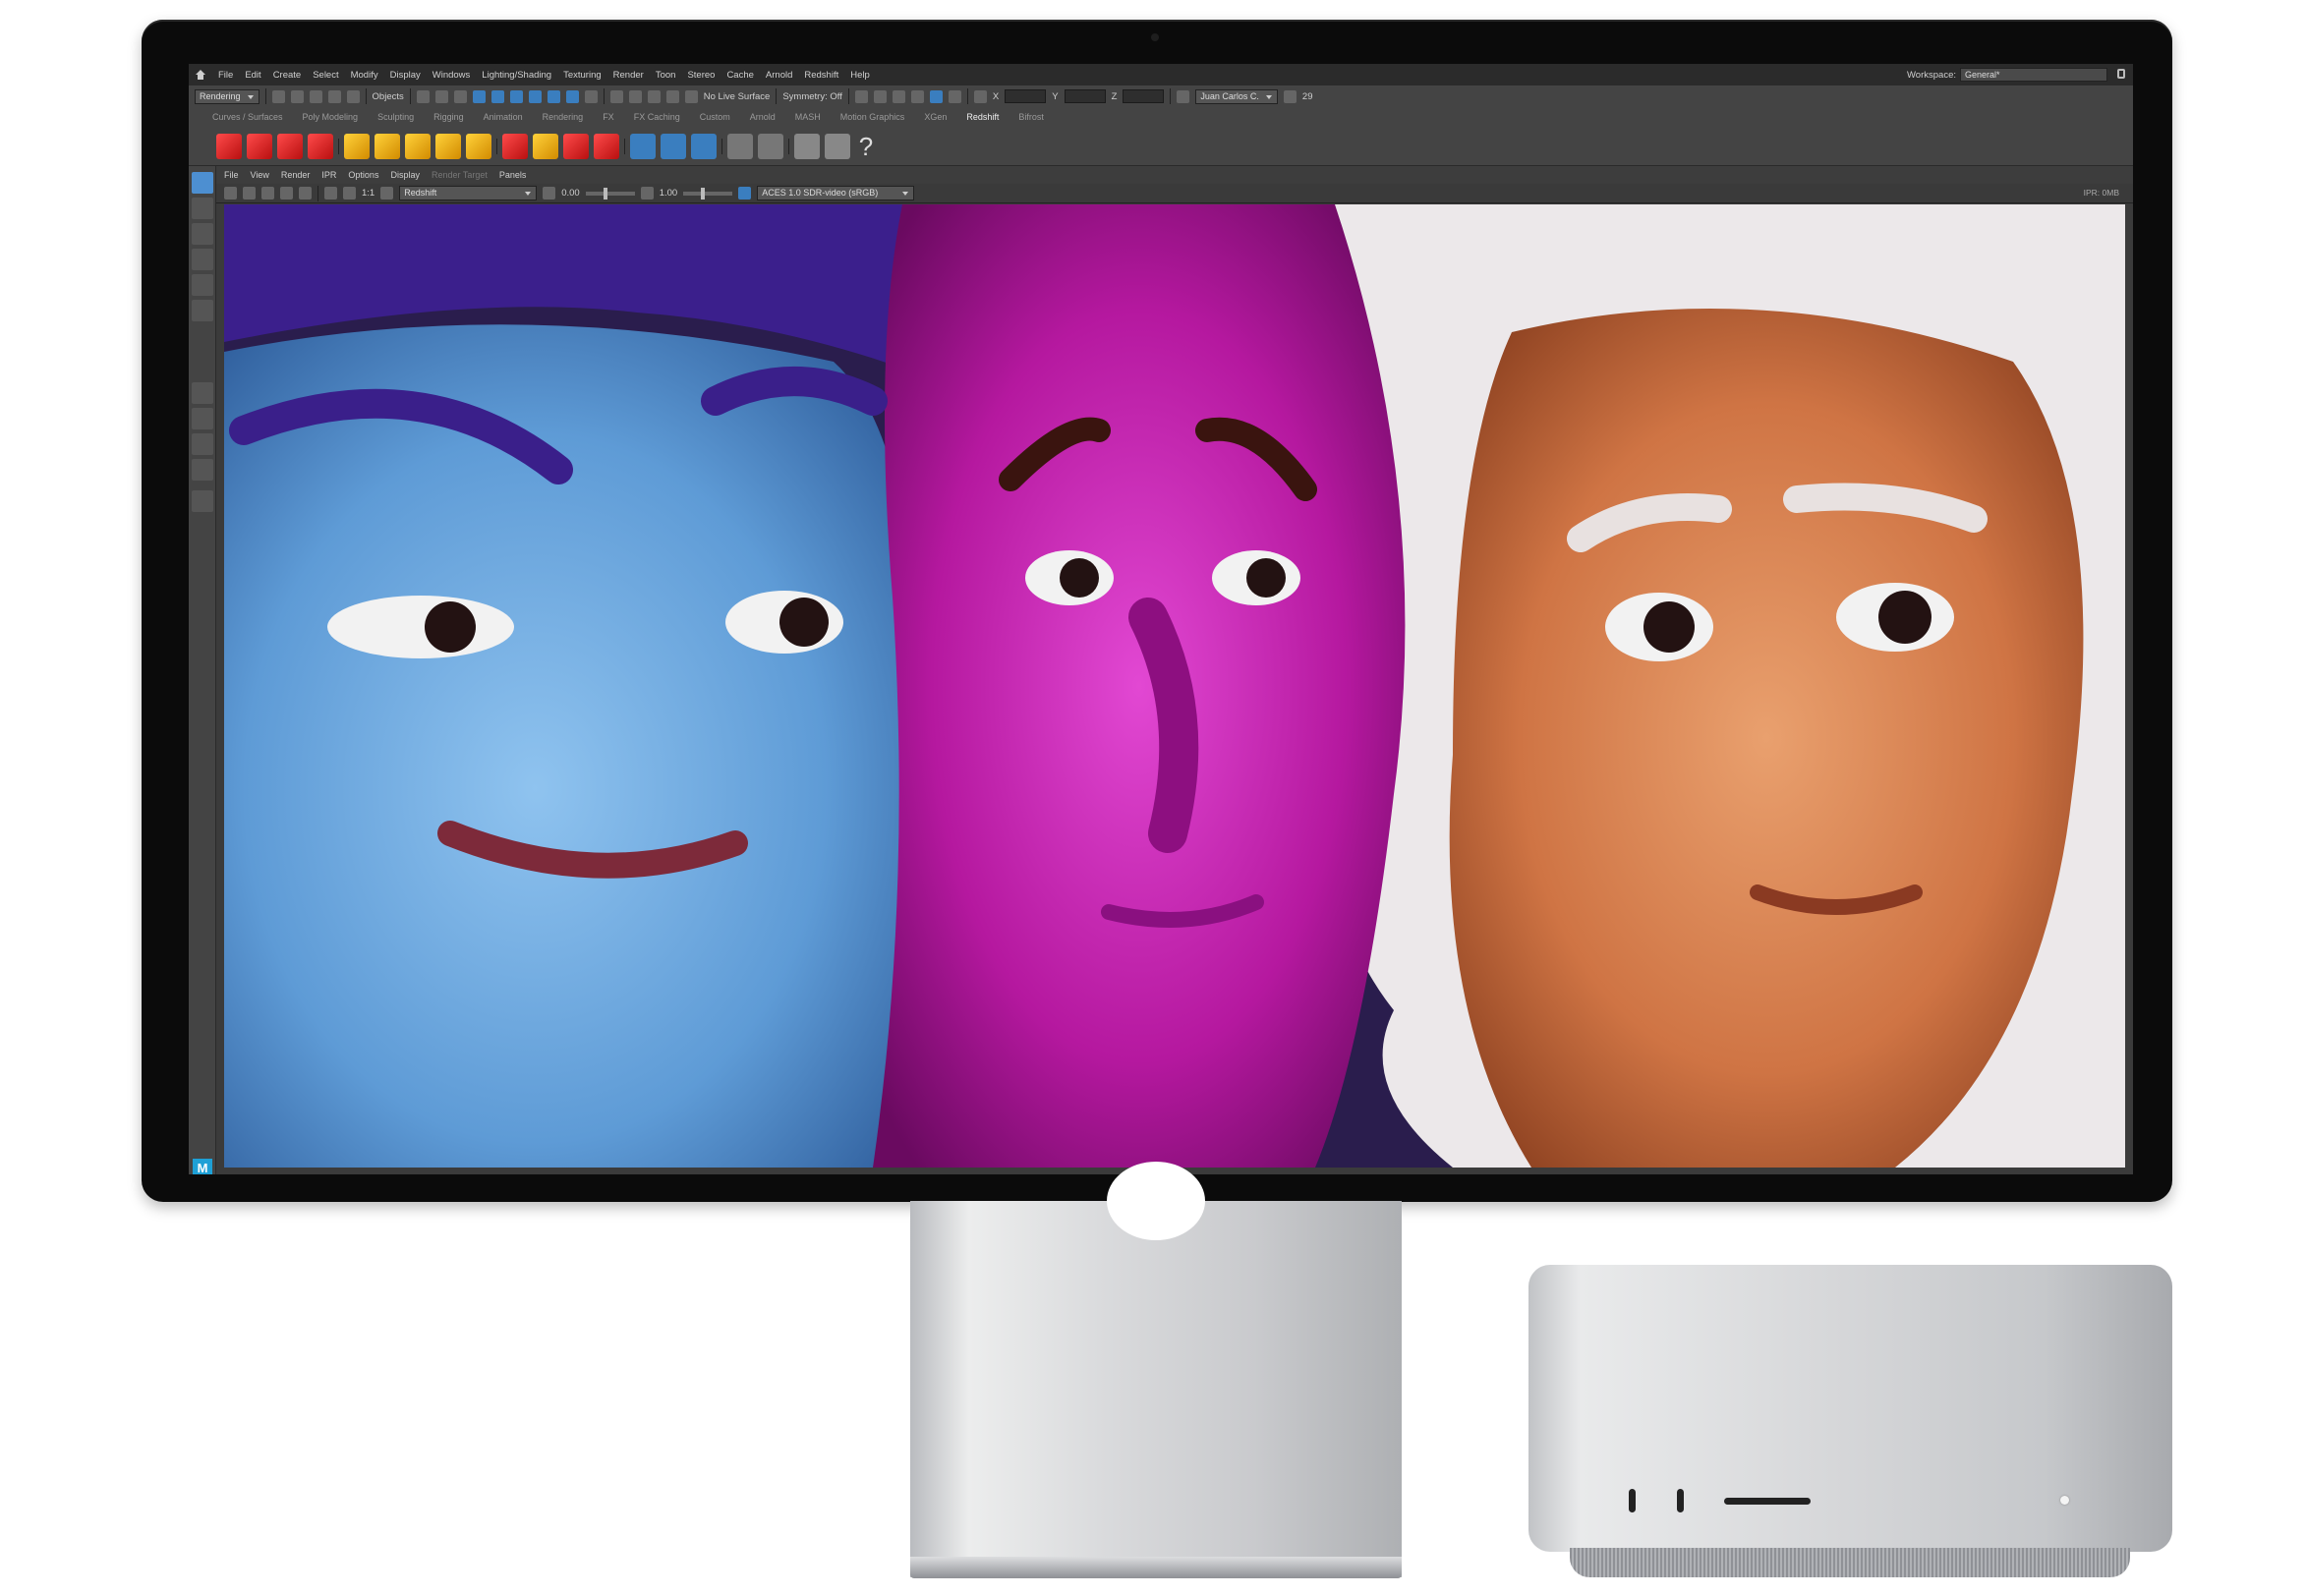  What do you see at coordinates (448, 146) in the screenshot?
I see `dome-light-icon` at bounding box center [448, 146].